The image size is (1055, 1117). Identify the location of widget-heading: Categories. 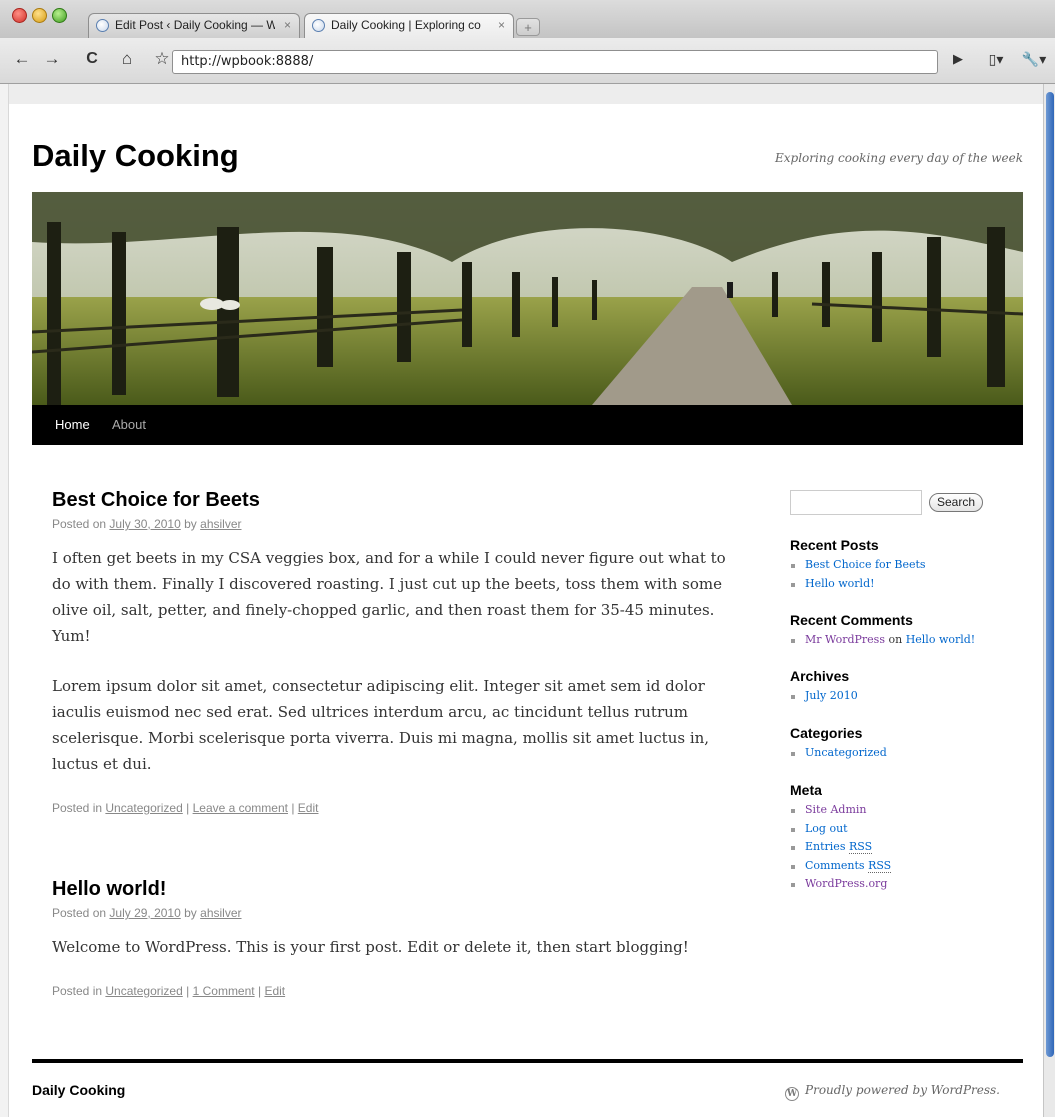
(826, 733).